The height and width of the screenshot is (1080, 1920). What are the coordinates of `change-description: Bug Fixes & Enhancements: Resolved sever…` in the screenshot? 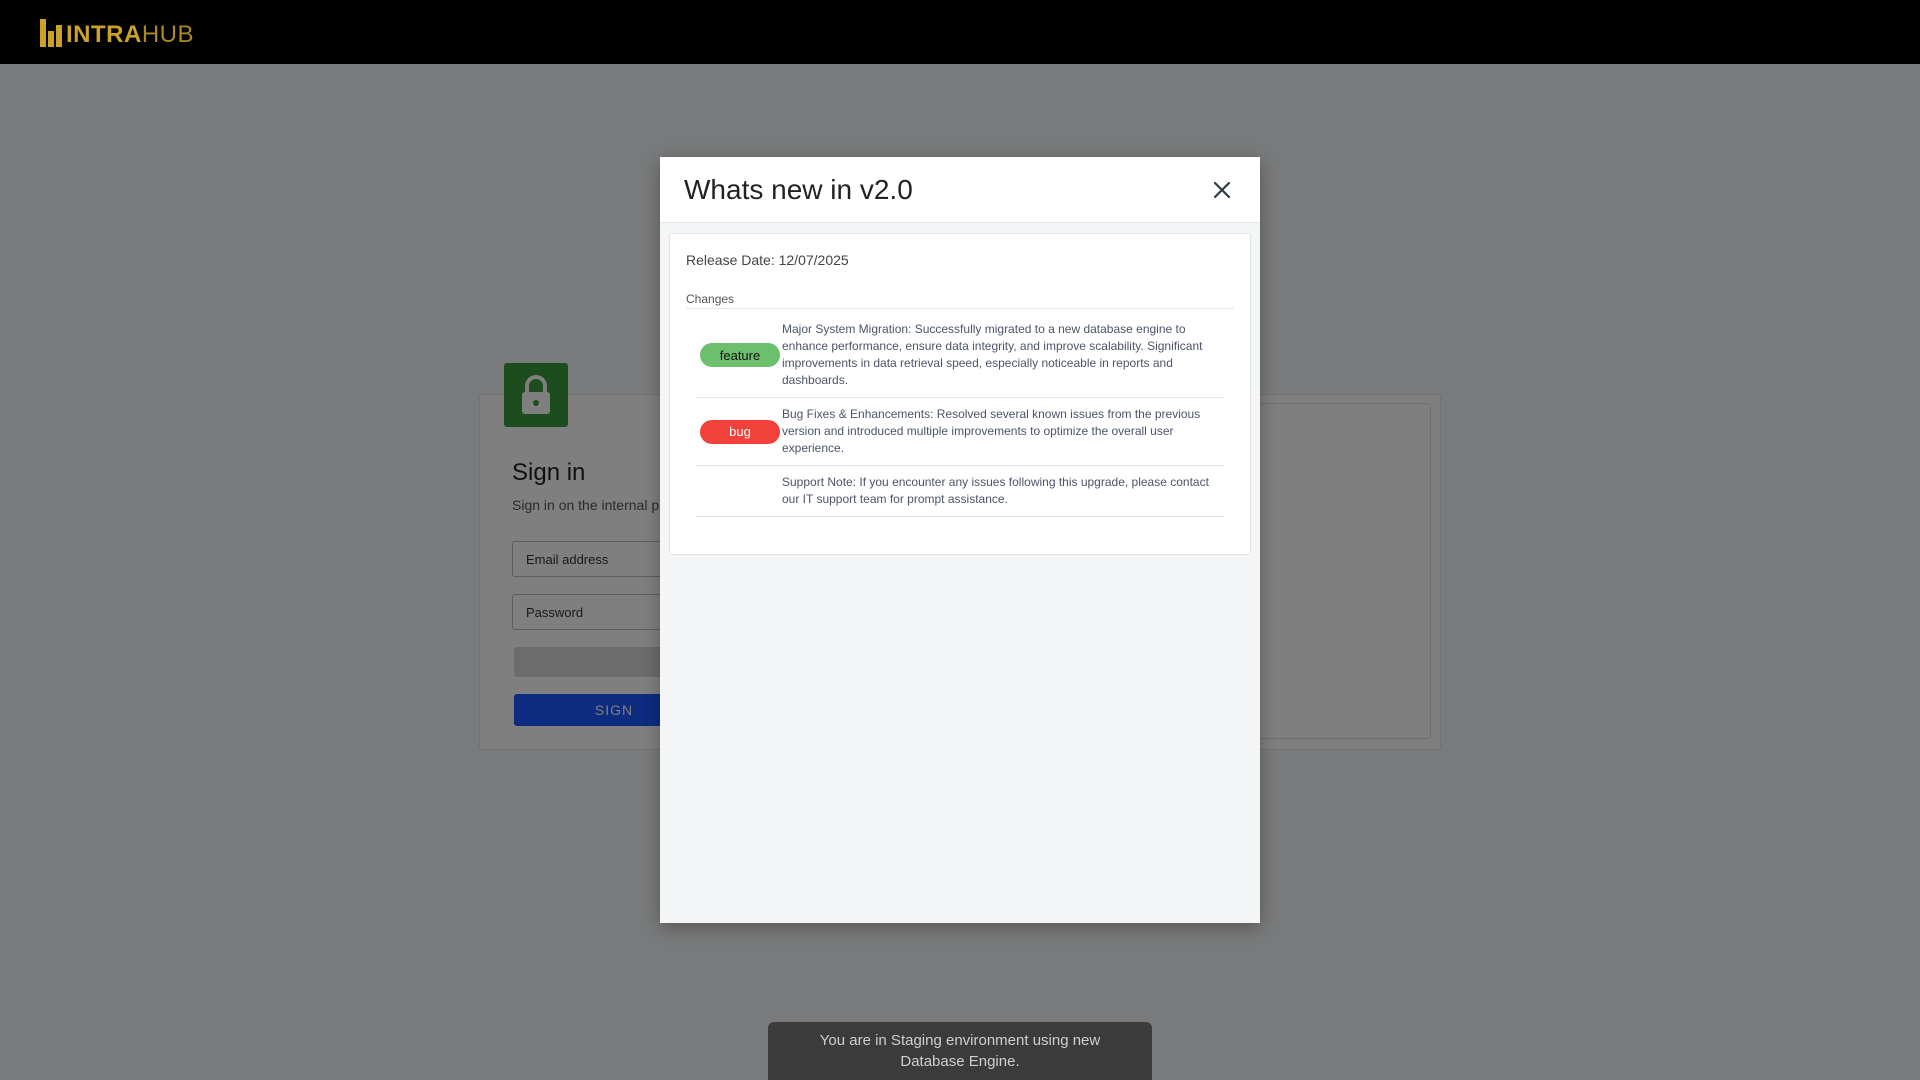 It's located at (991, 431).